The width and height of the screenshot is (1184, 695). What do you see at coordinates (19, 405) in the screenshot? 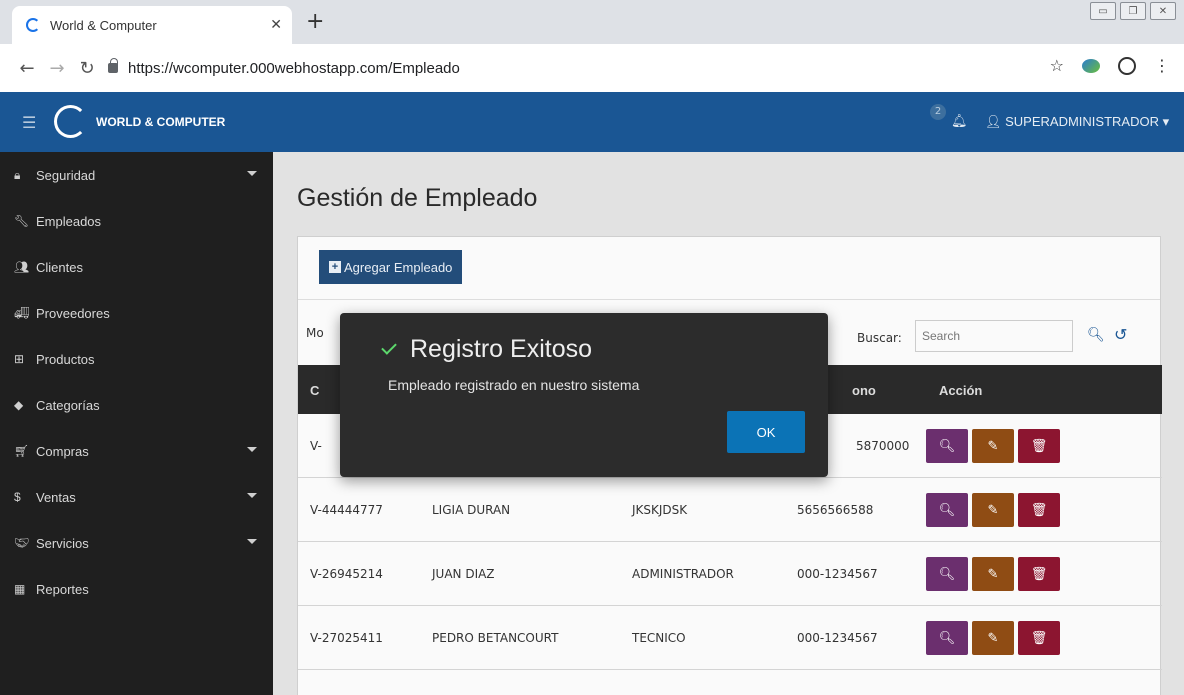
I see `tag-icon: ◆` at bounding box center [19, 405].